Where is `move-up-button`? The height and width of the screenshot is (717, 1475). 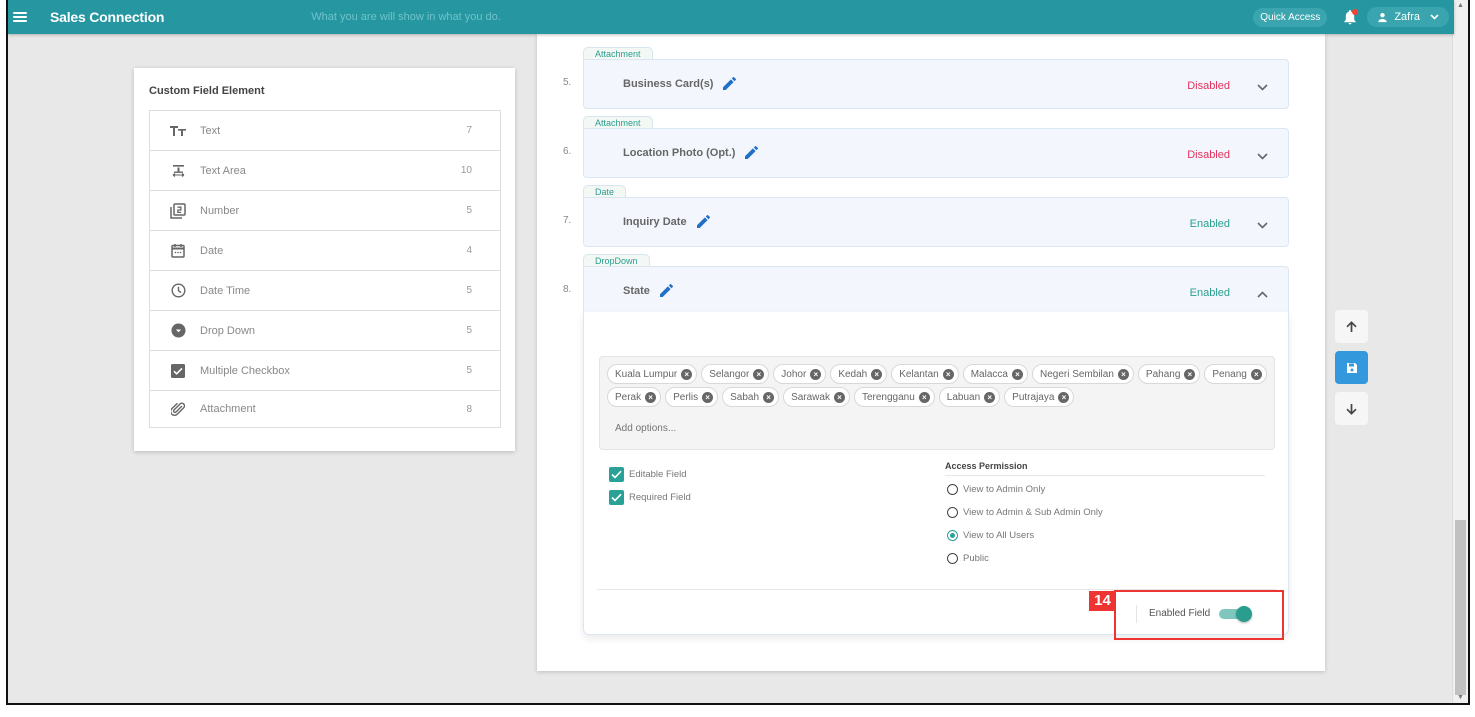
move-up-button is located at coordinates (1351, 326).